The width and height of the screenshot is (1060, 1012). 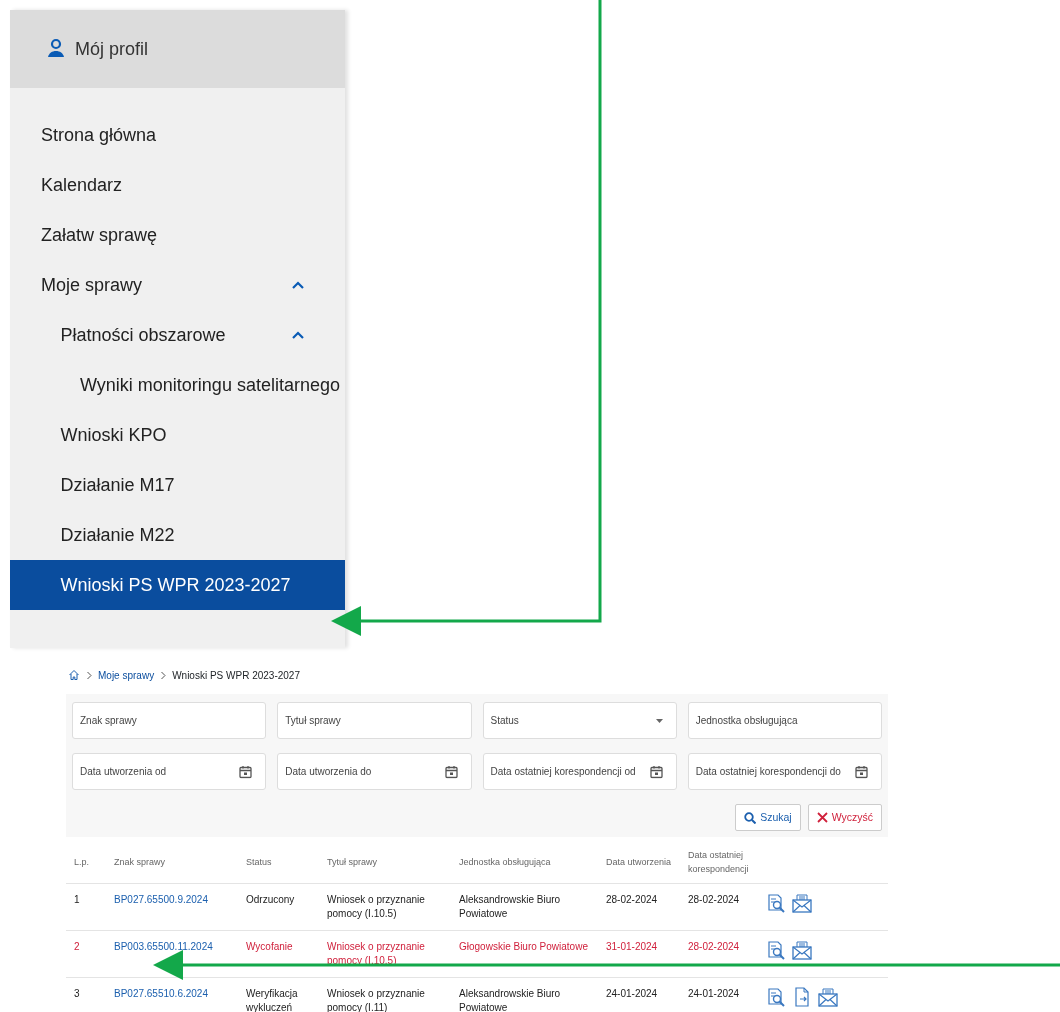 I want to click on sidebar-item: Strona główna, so click(x=177, y=135).